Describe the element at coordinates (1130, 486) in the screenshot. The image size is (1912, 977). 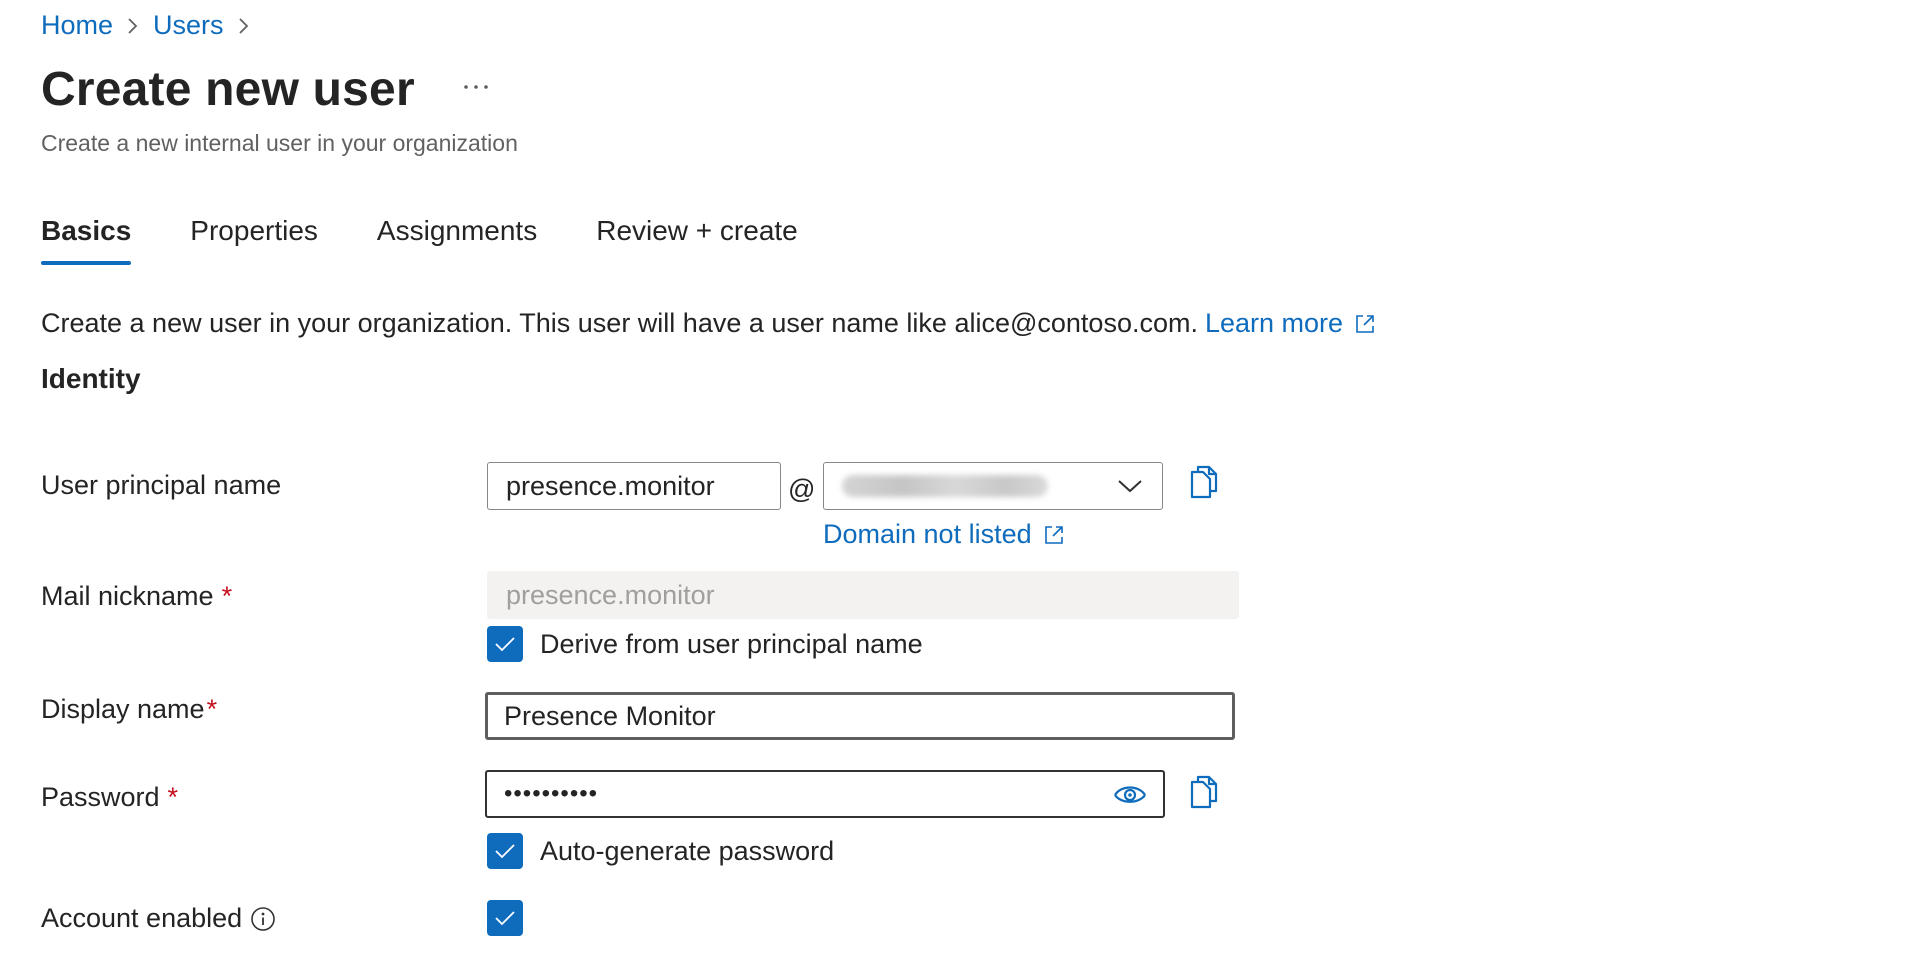
I see `chevron-down-icon` at that location.